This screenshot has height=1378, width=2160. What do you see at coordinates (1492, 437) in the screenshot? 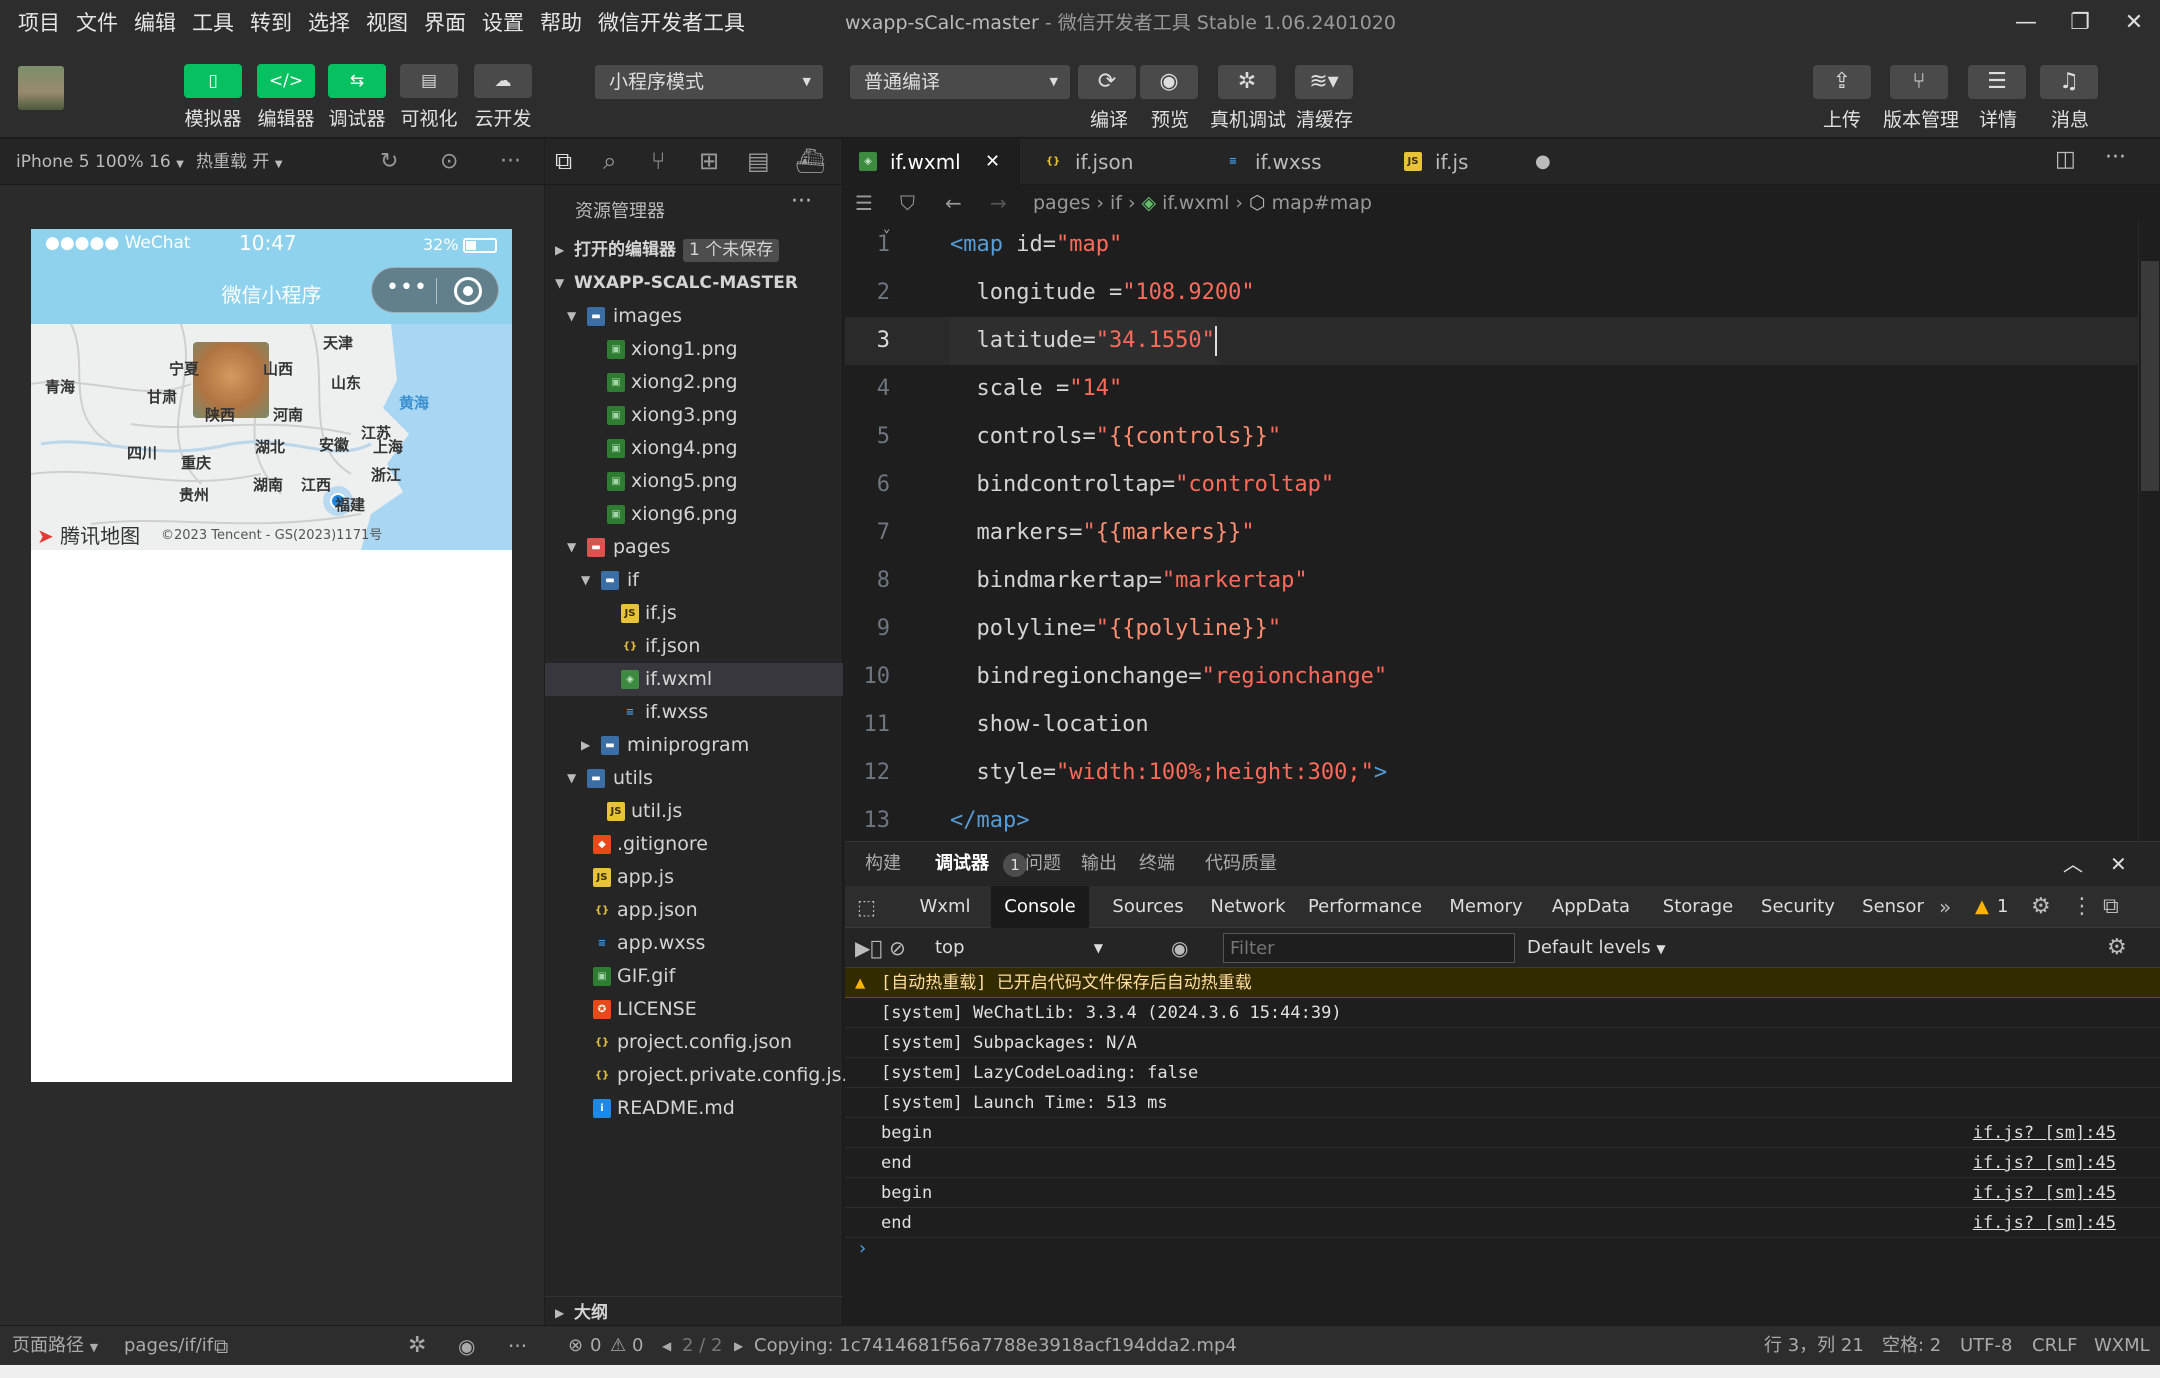
I see `code-line: 5 controls="{{controls}}"` at bounding box center [1492, 437].